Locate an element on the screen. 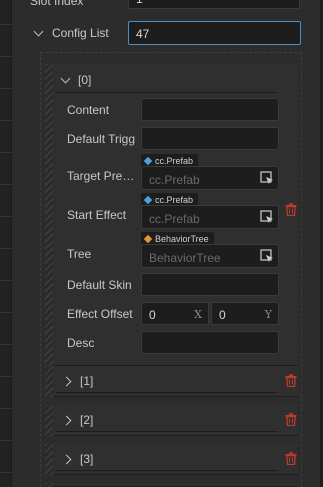  target-prefab-asset-field: cc.Prefab is located at coordinates (210, 178).